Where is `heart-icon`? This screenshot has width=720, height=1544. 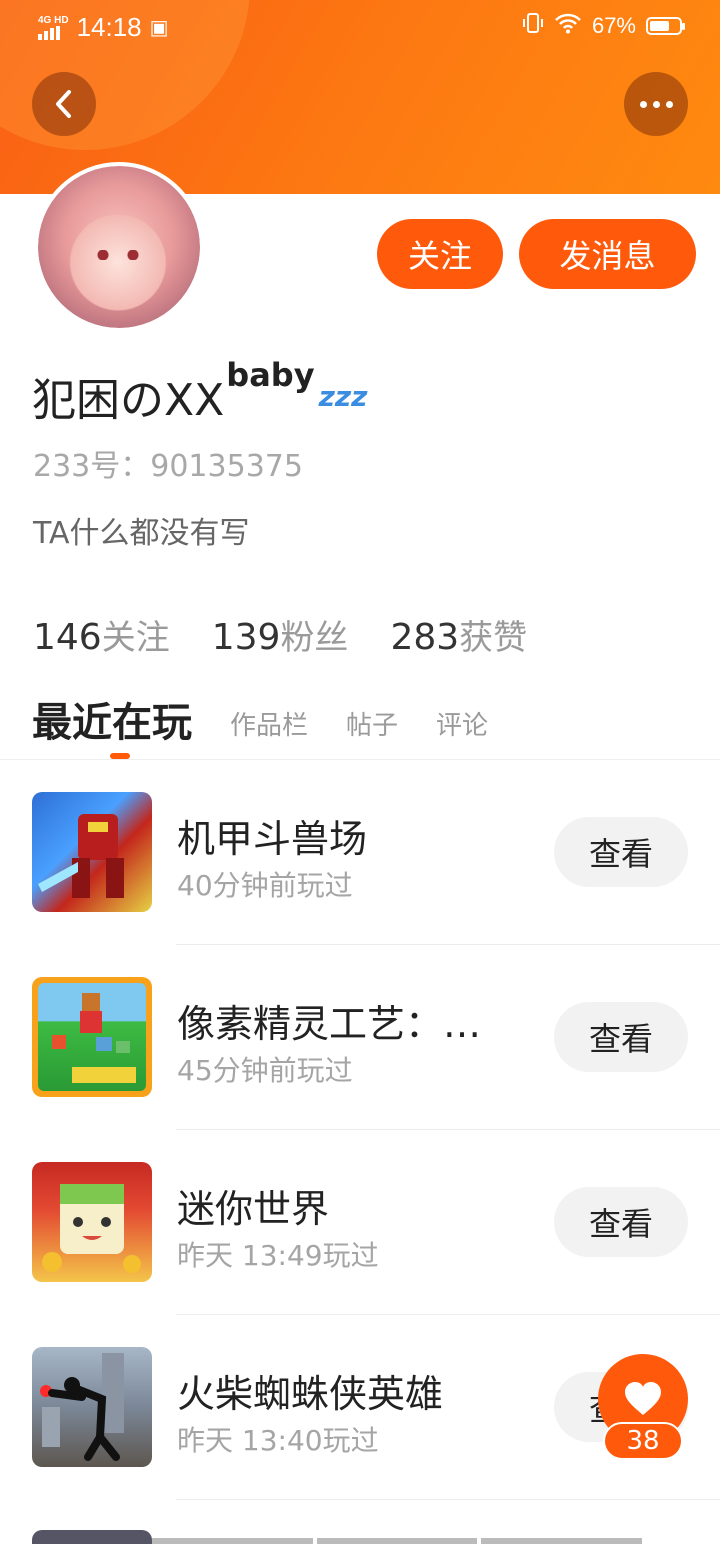 heart-icon is located at coordinates (643, 1398).